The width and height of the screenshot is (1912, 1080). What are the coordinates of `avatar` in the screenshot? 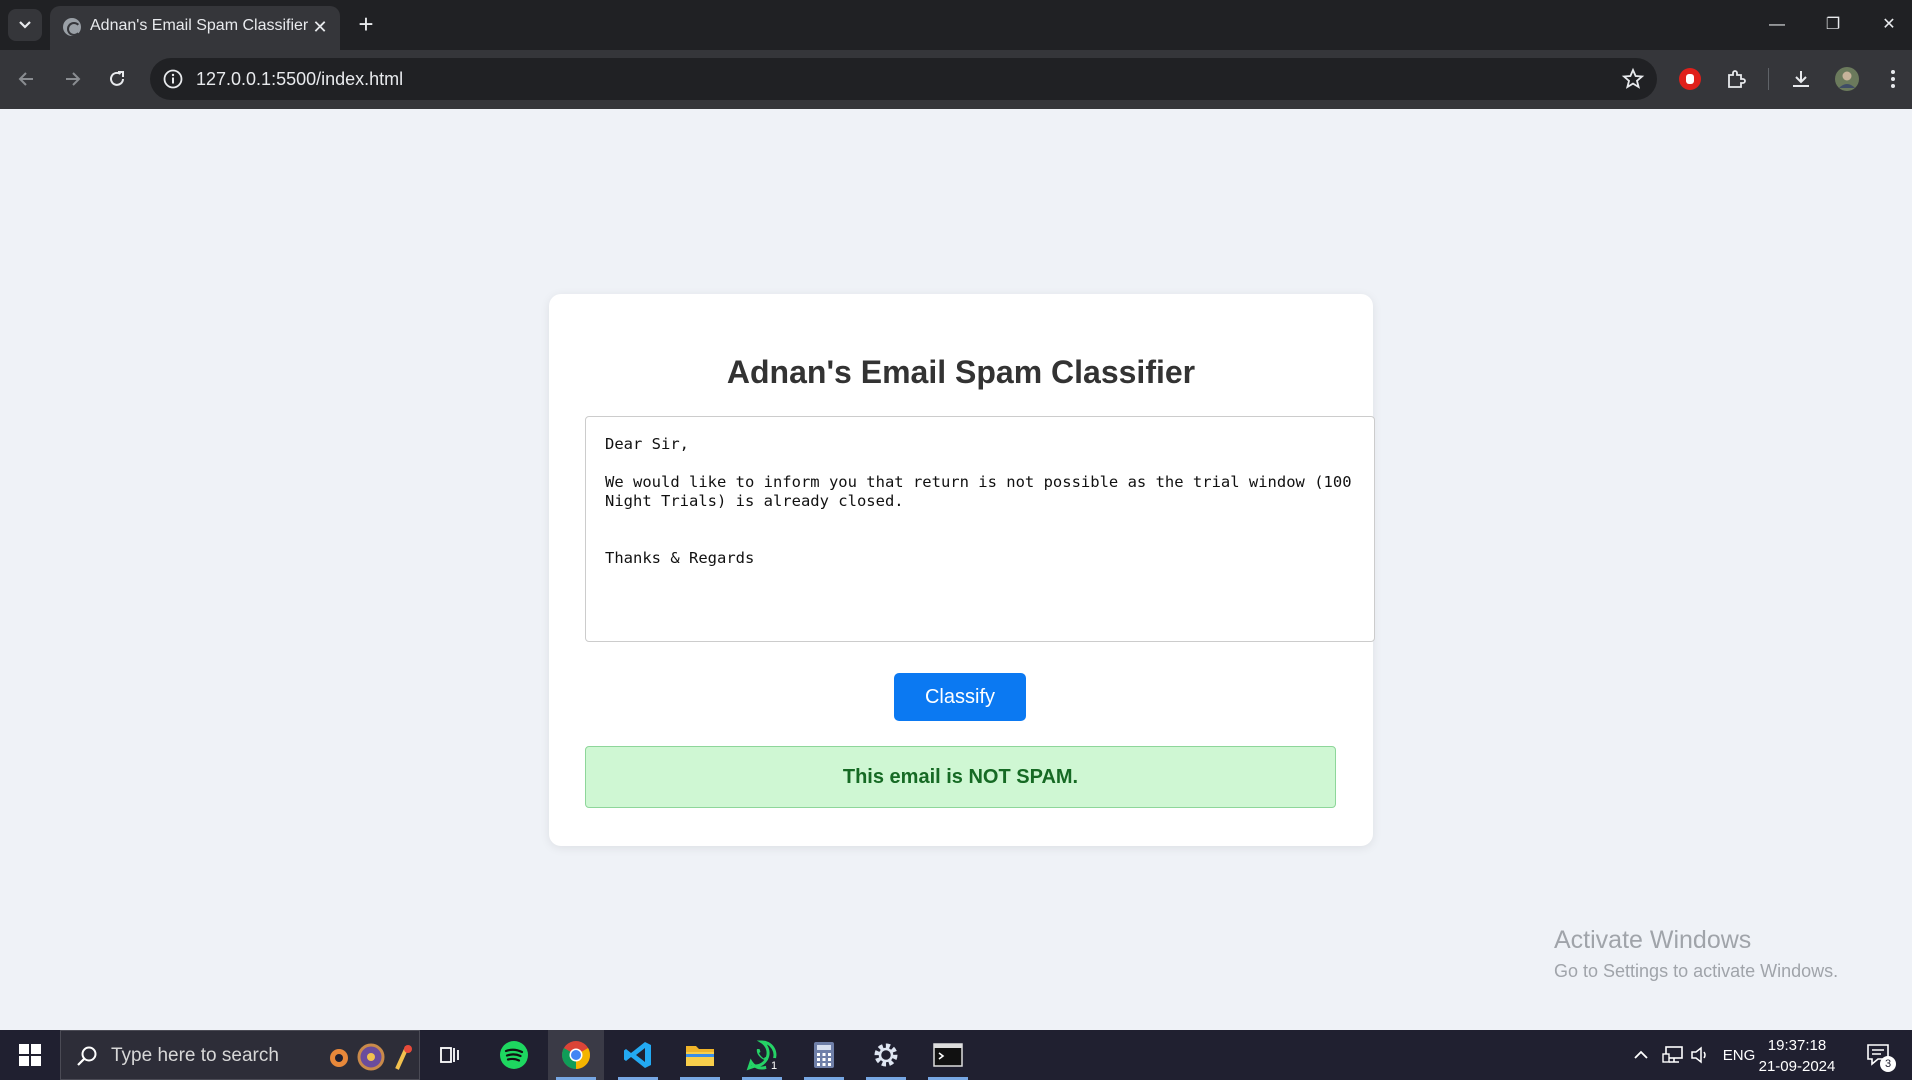 It's located at (1847, 79).